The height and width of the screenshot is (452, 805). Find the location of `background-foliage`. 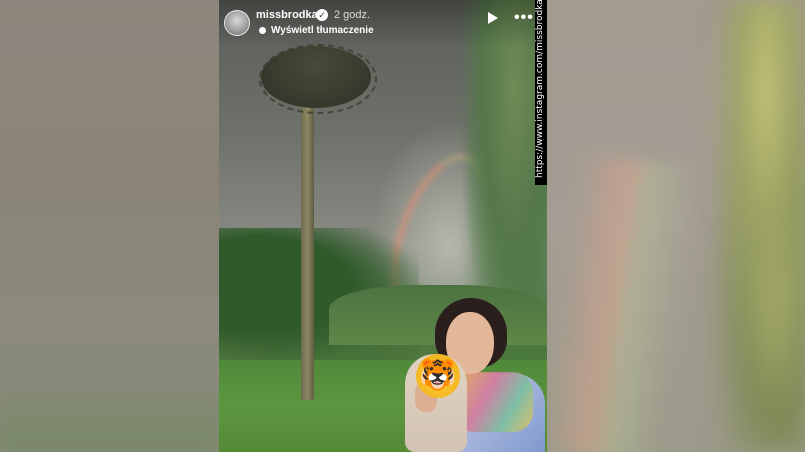

background-foliage is located at coordinates (752, 226).